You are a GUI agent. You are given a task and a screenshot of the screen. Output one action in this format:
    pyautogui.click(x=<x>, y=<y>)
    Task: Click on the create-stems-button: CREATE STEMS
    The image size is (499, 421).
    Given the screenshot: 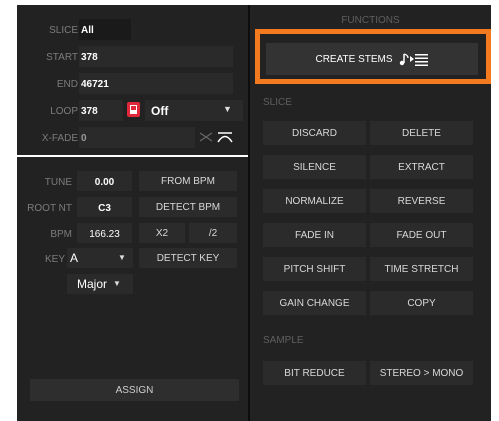 What is the action you would take?
    pyautogui.click(x=372, y=59)
    